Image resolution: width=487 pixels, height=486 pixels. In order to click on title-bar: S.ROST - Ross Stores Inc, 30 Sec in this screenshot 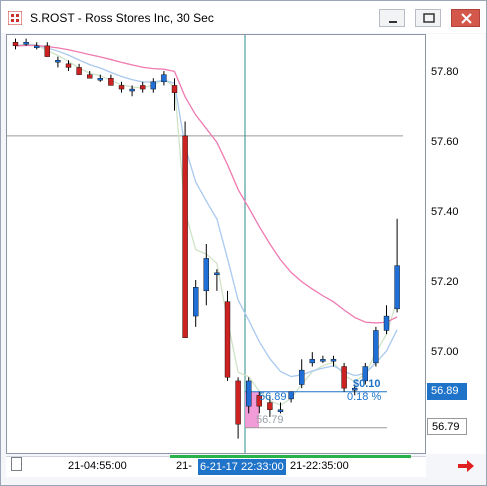, I will do `click(243, 17)`.